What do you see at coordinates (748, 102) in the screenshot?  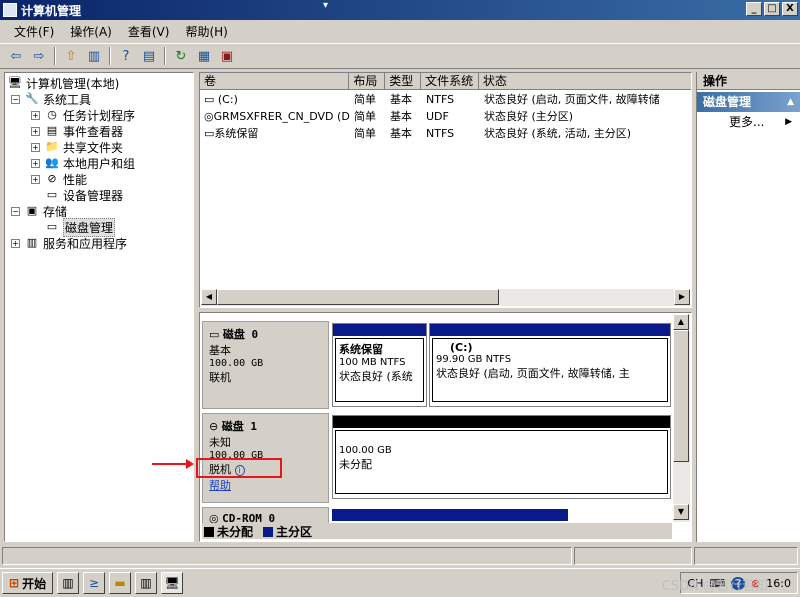 I see `action-section-disk-management: 磁盘管理 ▲` at bounding box center [748, 102].